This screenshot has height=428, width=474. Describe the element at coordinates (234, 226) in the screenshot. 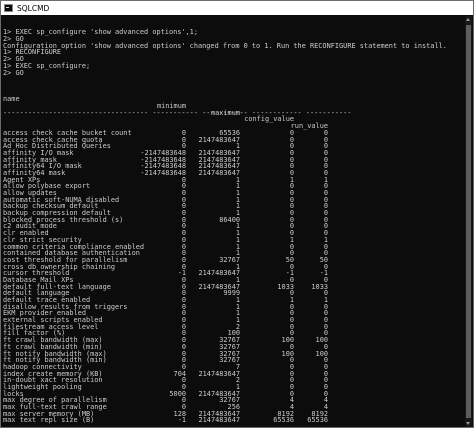

I see `table-row: c2 audit mode 0 1 0 0` at that location.